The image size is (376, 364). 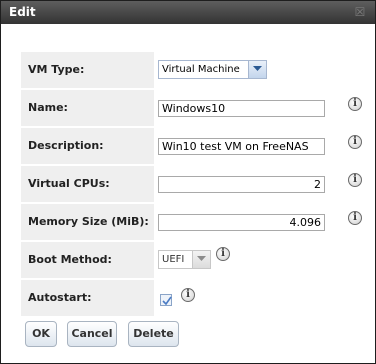 I want to click on title-bar: Edit ☒, so click(x=188, y=12).